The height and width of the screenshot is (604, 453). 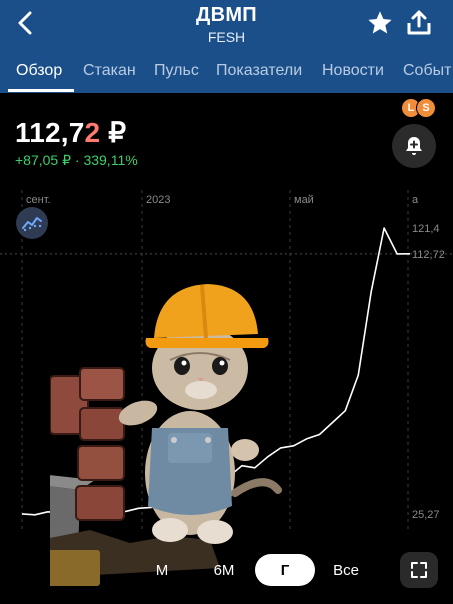 I want to click on period-selector: М 6М Г Все, so click(x=226, y=570).